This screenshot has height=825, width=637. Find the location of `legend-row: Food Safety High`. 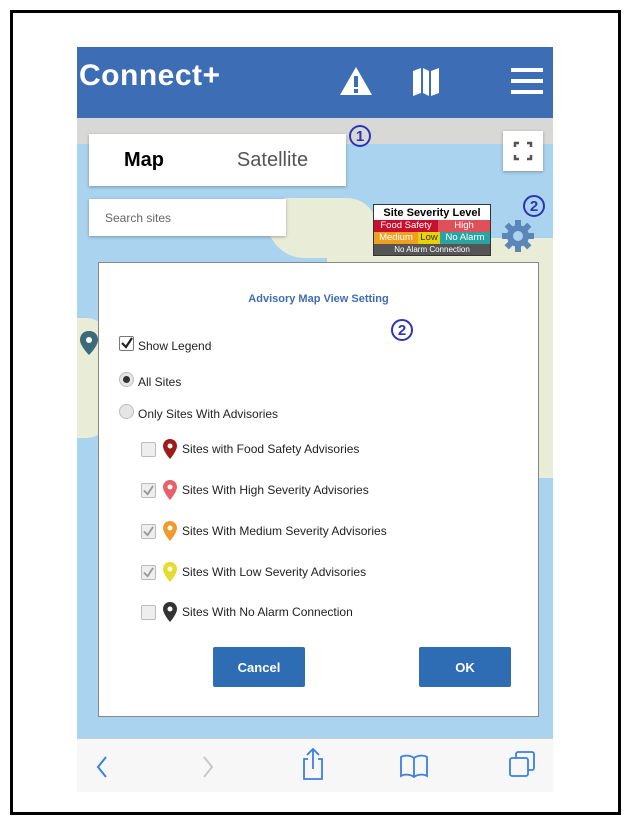

legend-row: Food Safety High is located at coordinates (432, 226).